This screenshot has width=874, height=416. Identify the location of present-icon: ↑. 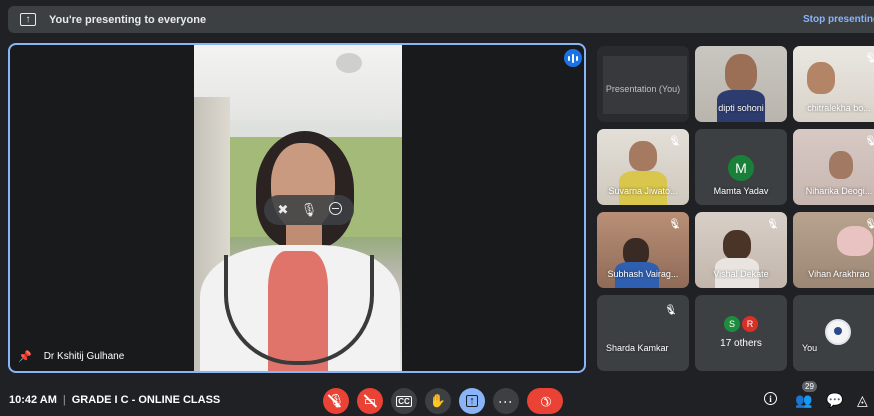
(472, 401).